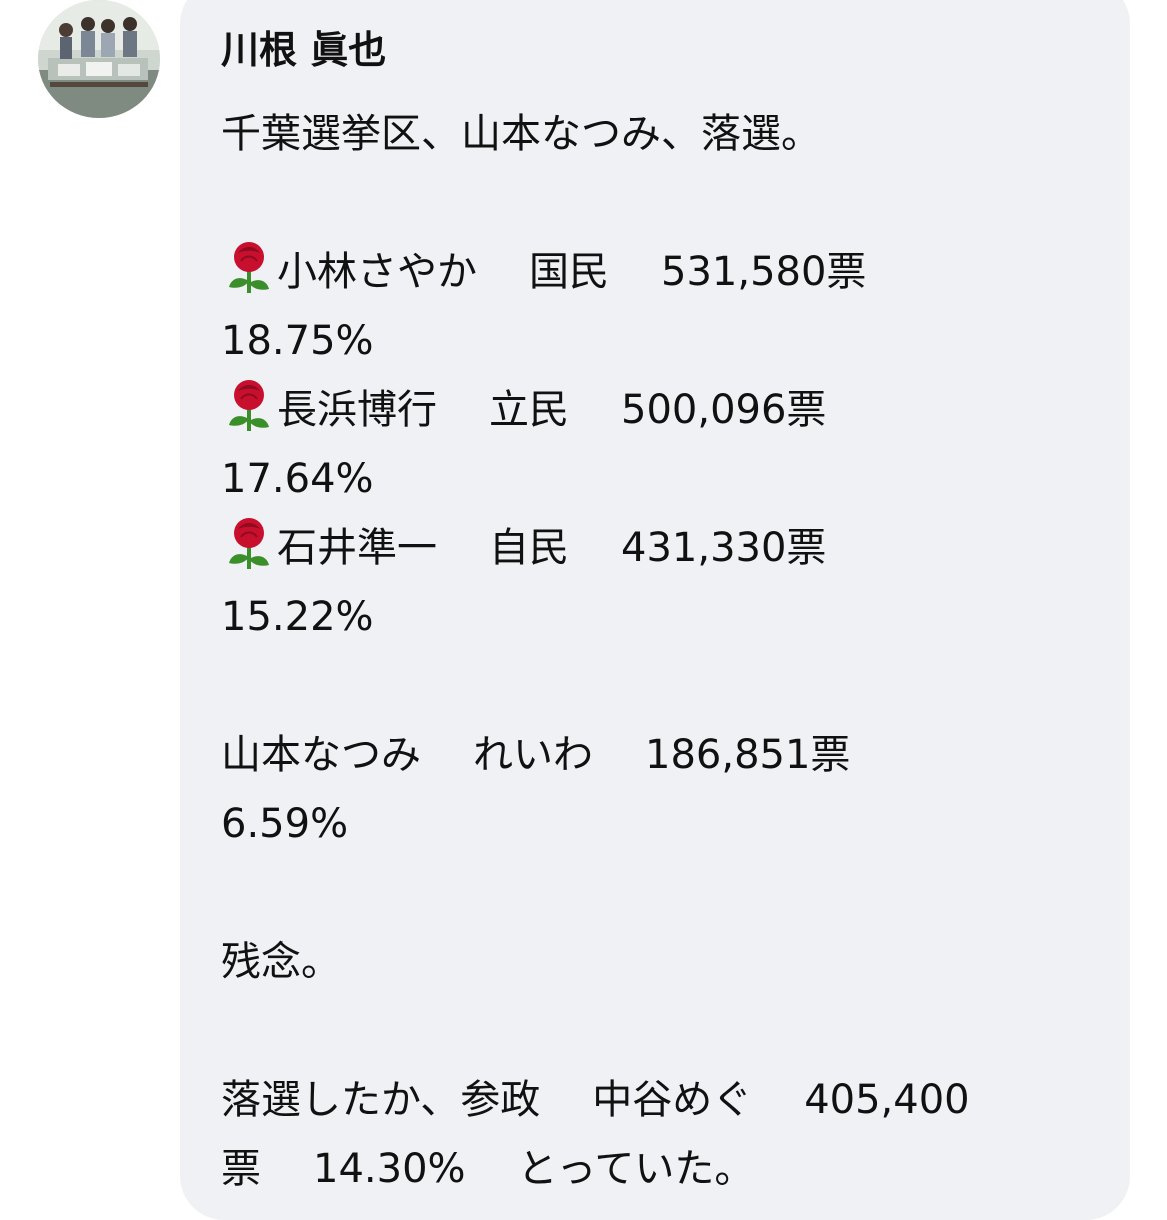  I want to click on candidate-line: 長浜博行 立民 500,096票, so click(671, 410).